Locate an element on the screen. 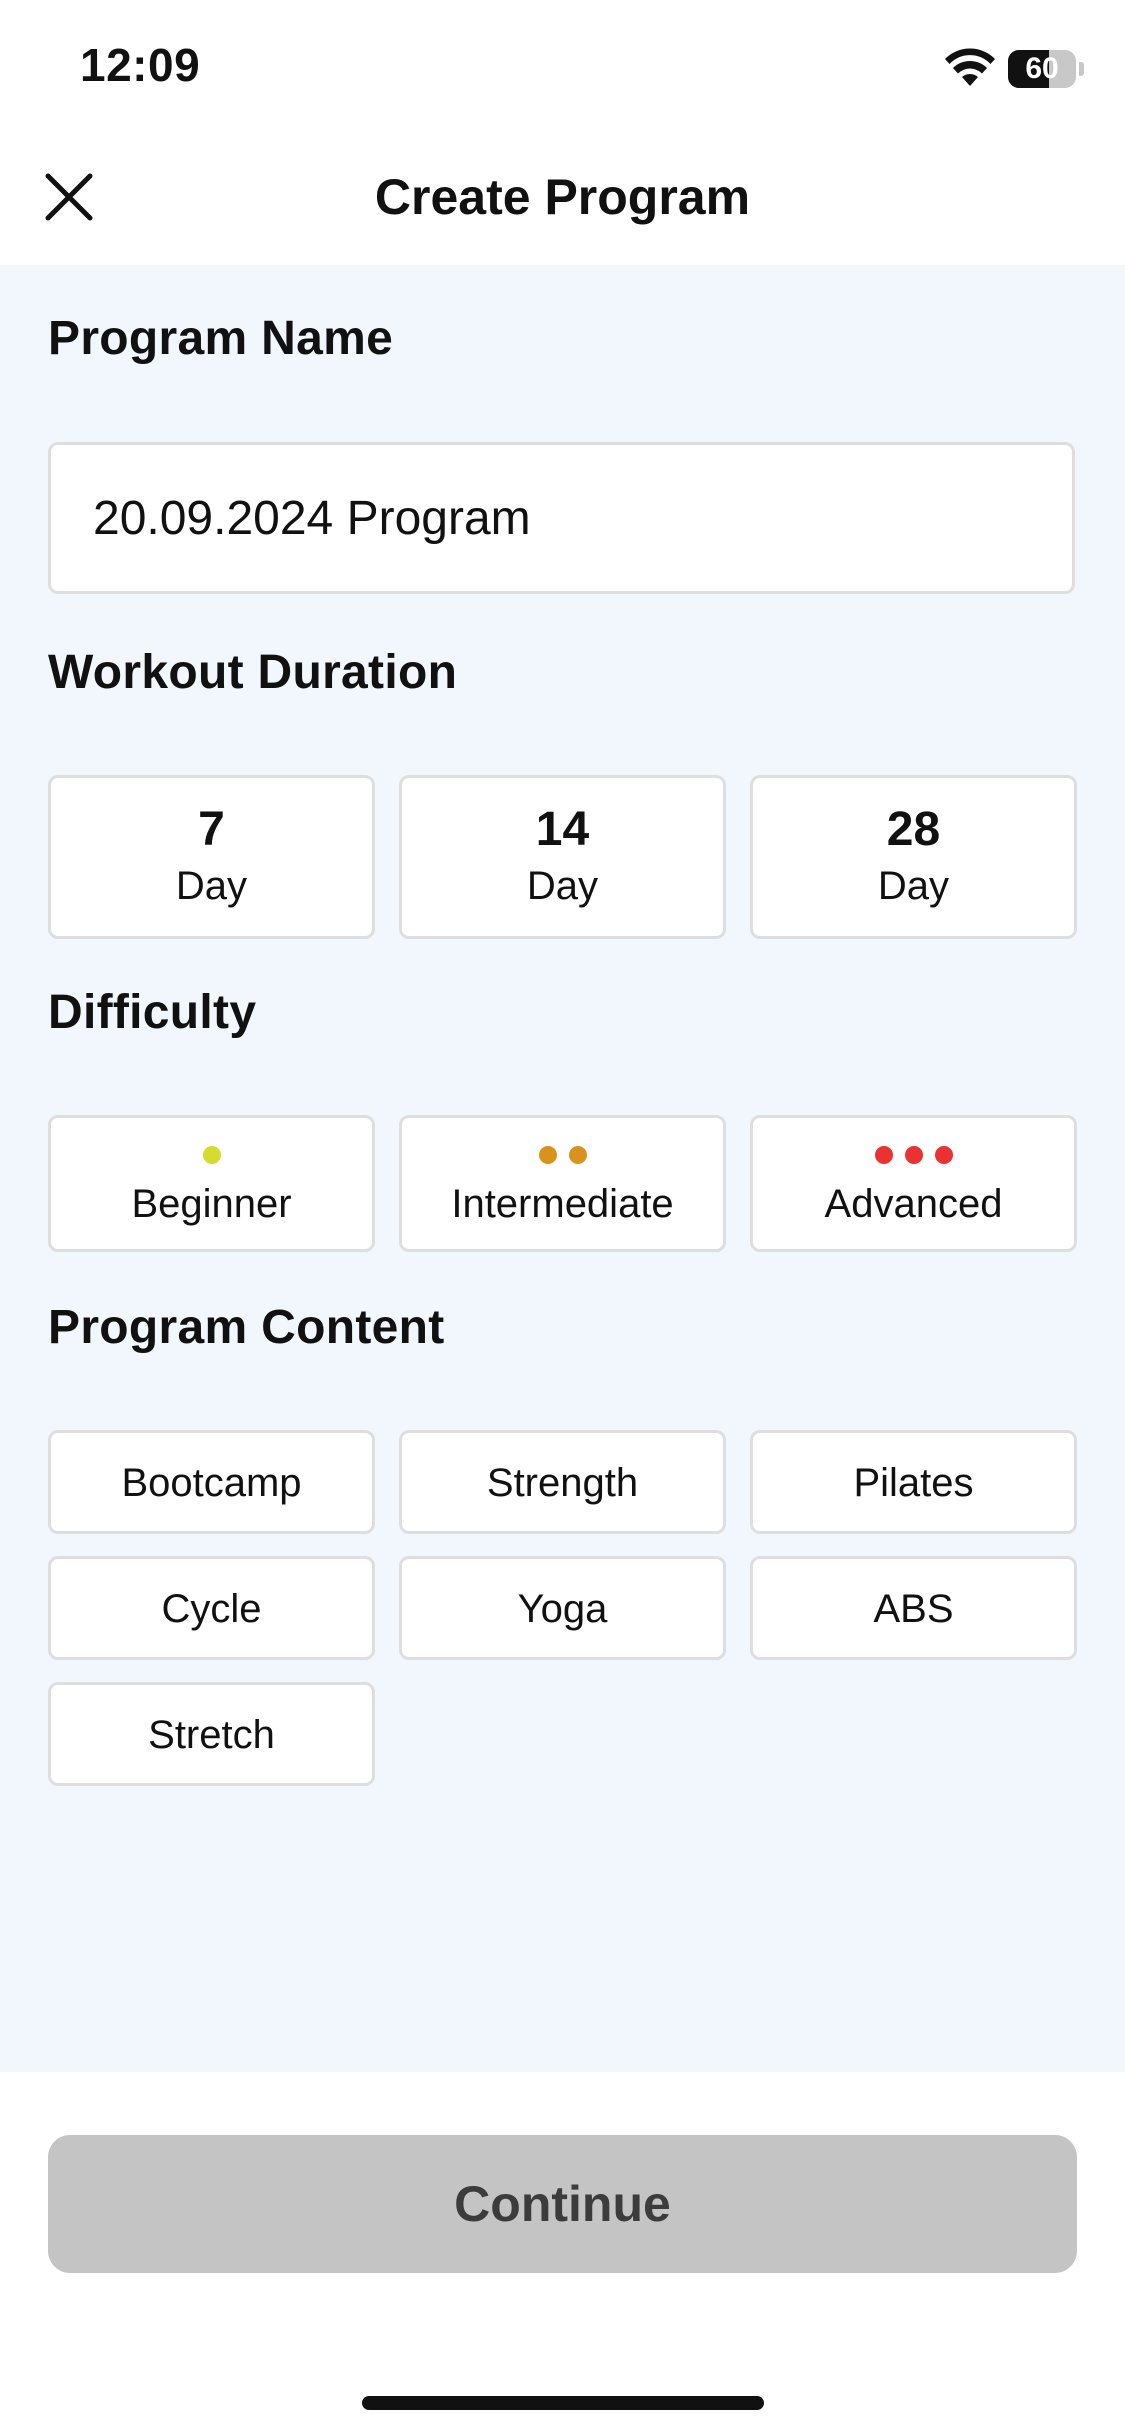 Image resolution: width=1125 pixels, height=2436 pixels. page-title: Create Program is located at coordinates (562, 197).